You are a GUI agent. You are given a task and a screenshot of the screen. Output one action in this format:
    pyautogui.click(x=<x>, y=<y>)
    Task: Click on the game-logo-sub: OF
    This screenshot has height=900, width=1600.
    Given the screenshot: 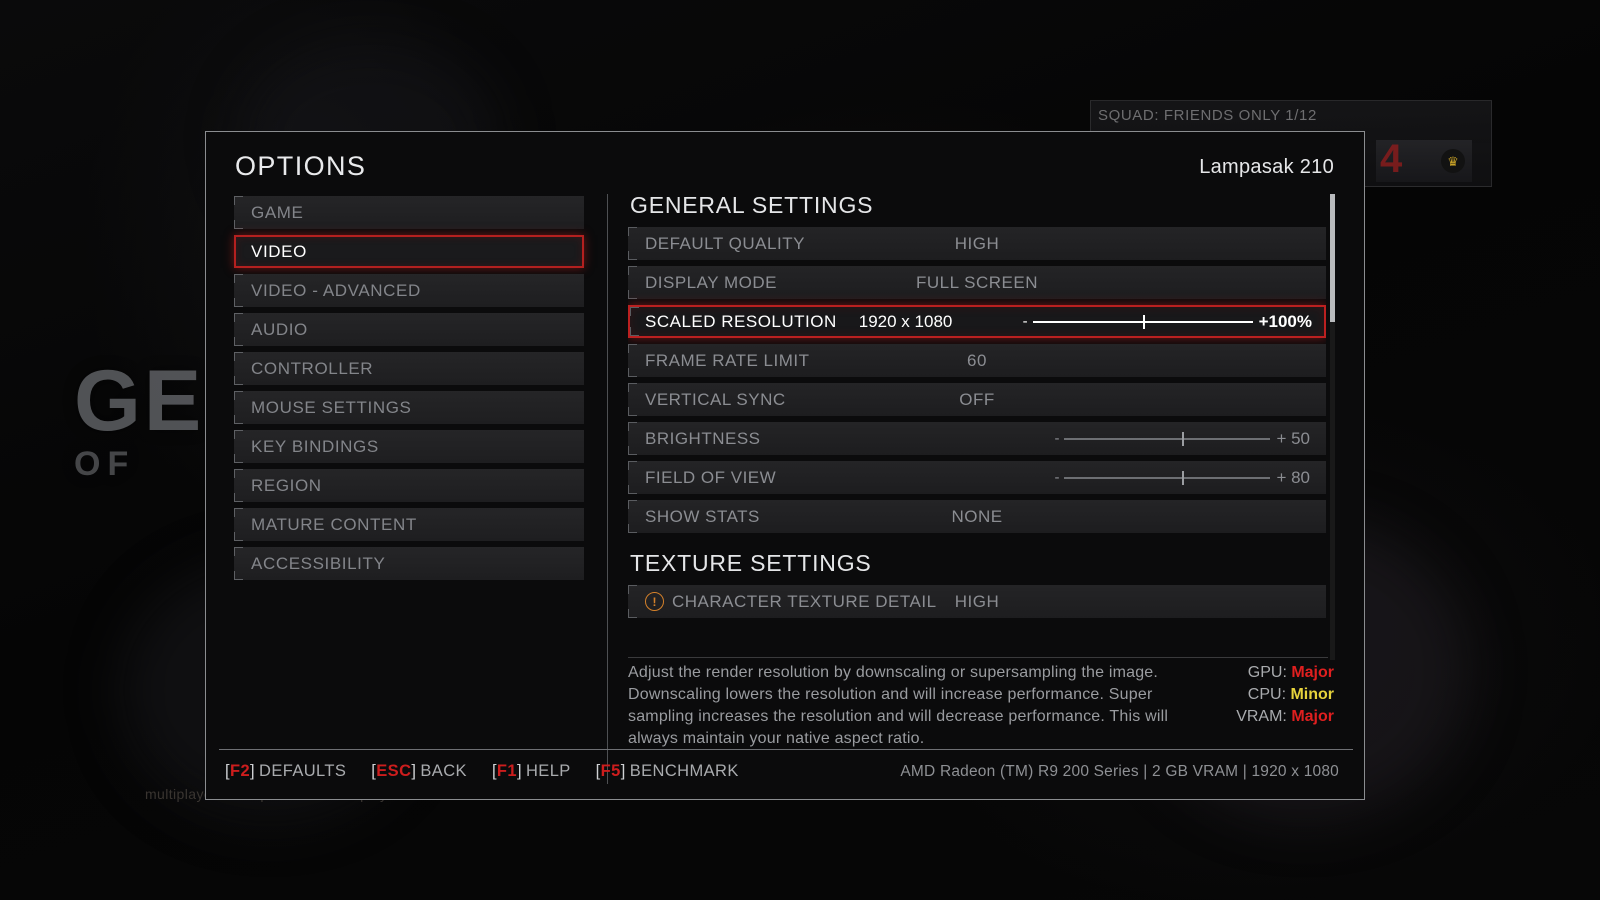 What is the action you would take?
    pyautogui.click(x=105, y=464)
    